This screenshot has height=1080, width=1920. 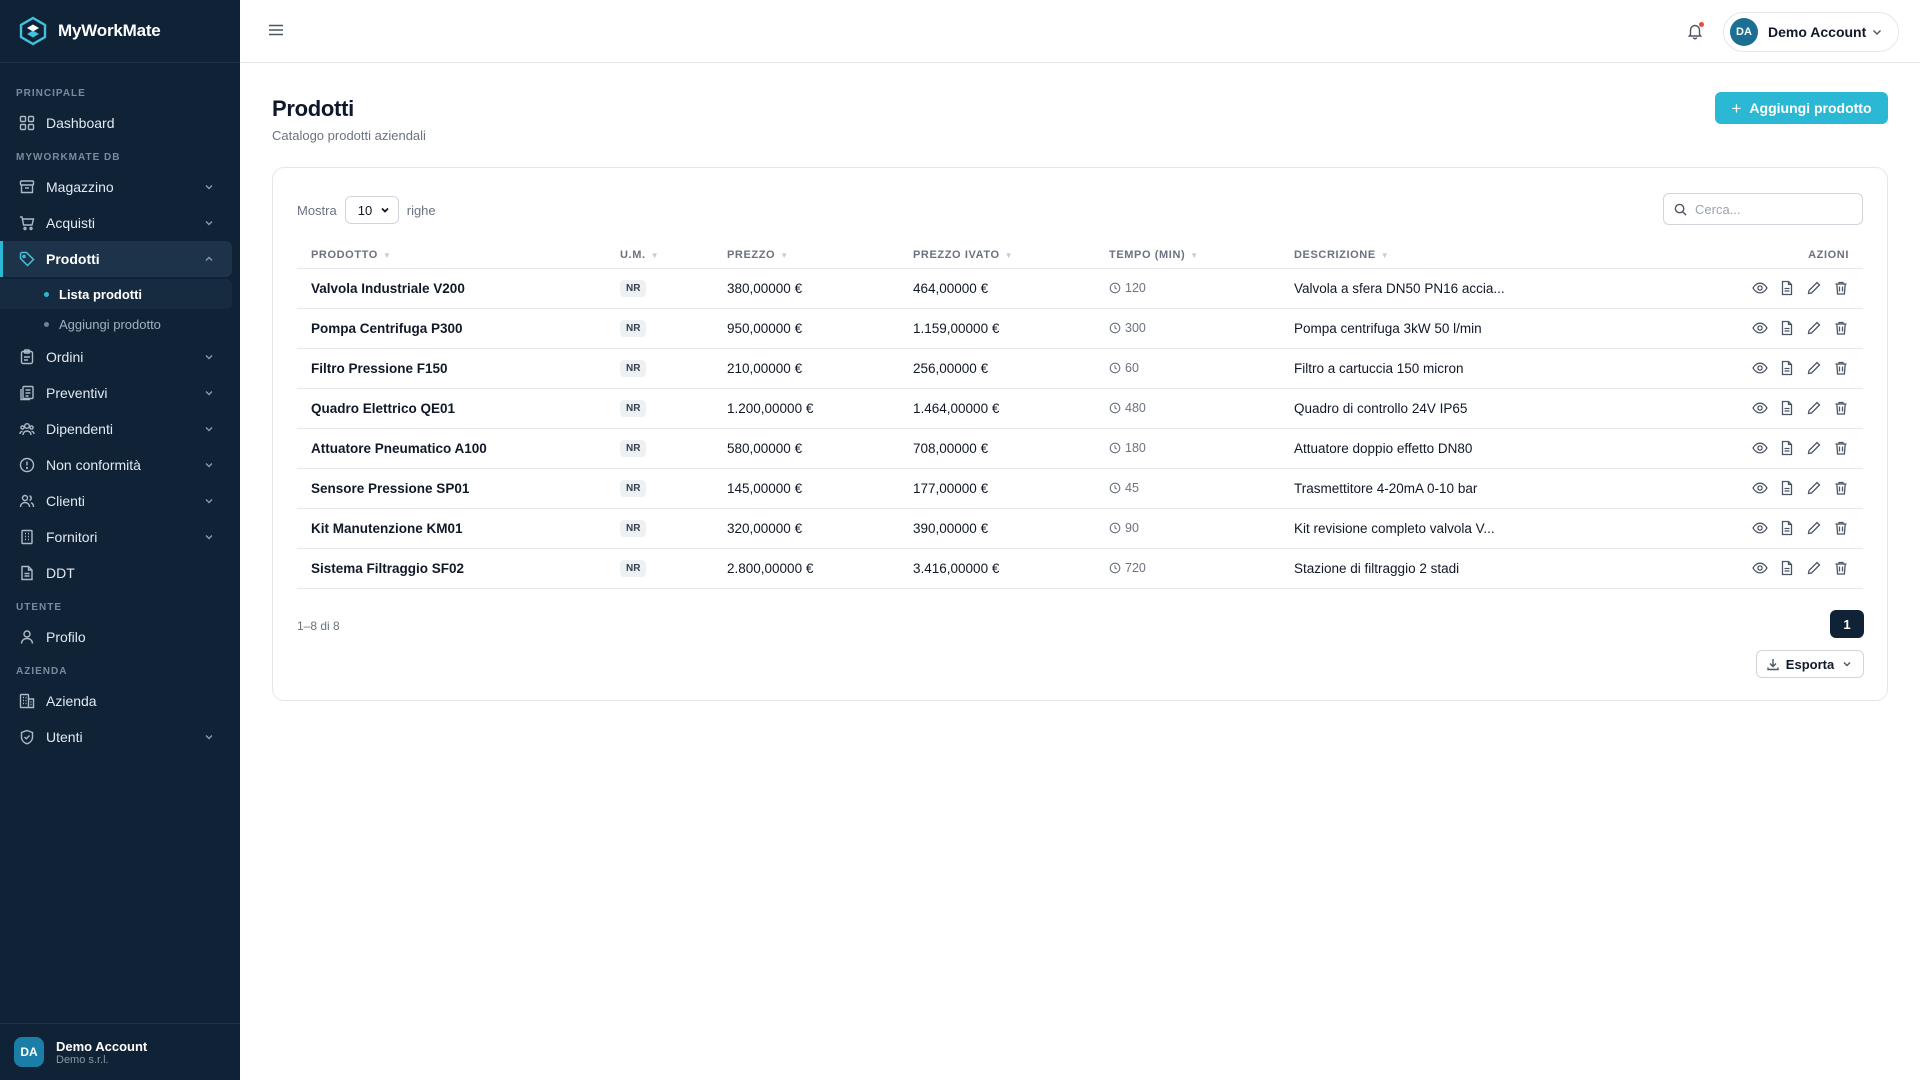 What do you see at coordinates (344, 254) in the screenshot?
I see `column-header-label: PRODOTTO` at bounding box center [344, 254].